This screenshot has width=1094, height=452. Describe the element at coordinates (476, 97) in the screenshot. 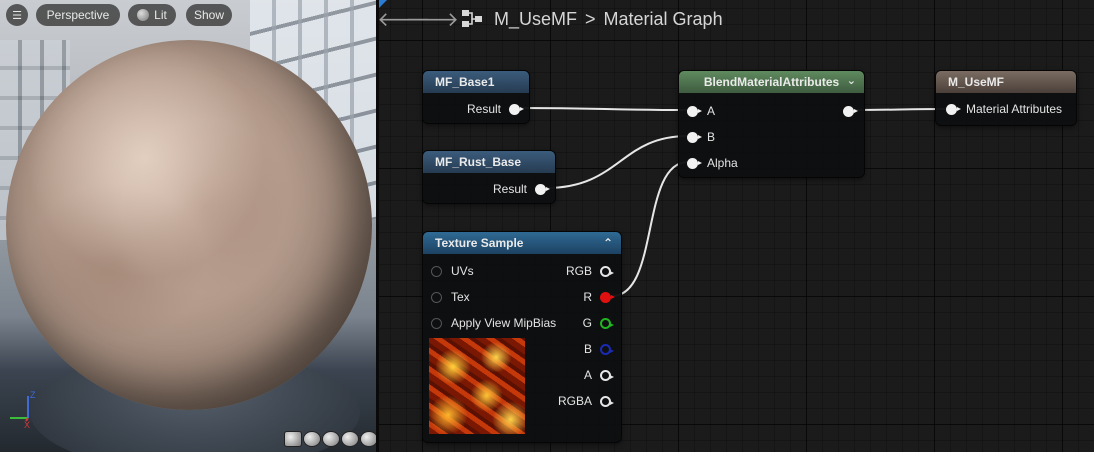

I see `node-mf-base1: MF_Base1 Result` at that location.